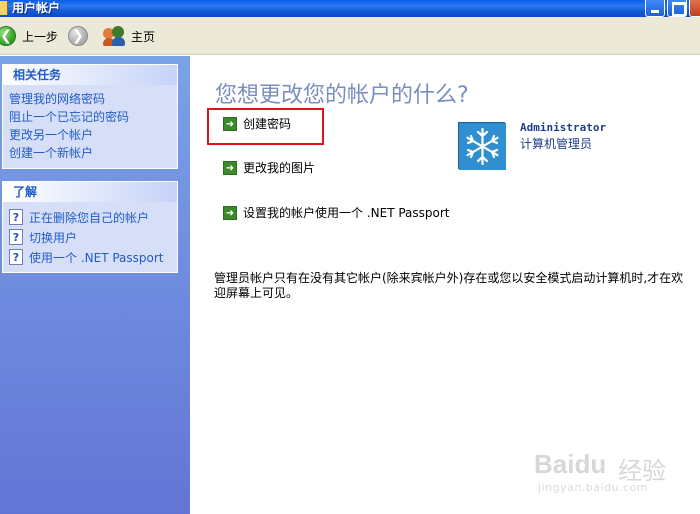  I want to click on maximize-button, so click(677, 8).